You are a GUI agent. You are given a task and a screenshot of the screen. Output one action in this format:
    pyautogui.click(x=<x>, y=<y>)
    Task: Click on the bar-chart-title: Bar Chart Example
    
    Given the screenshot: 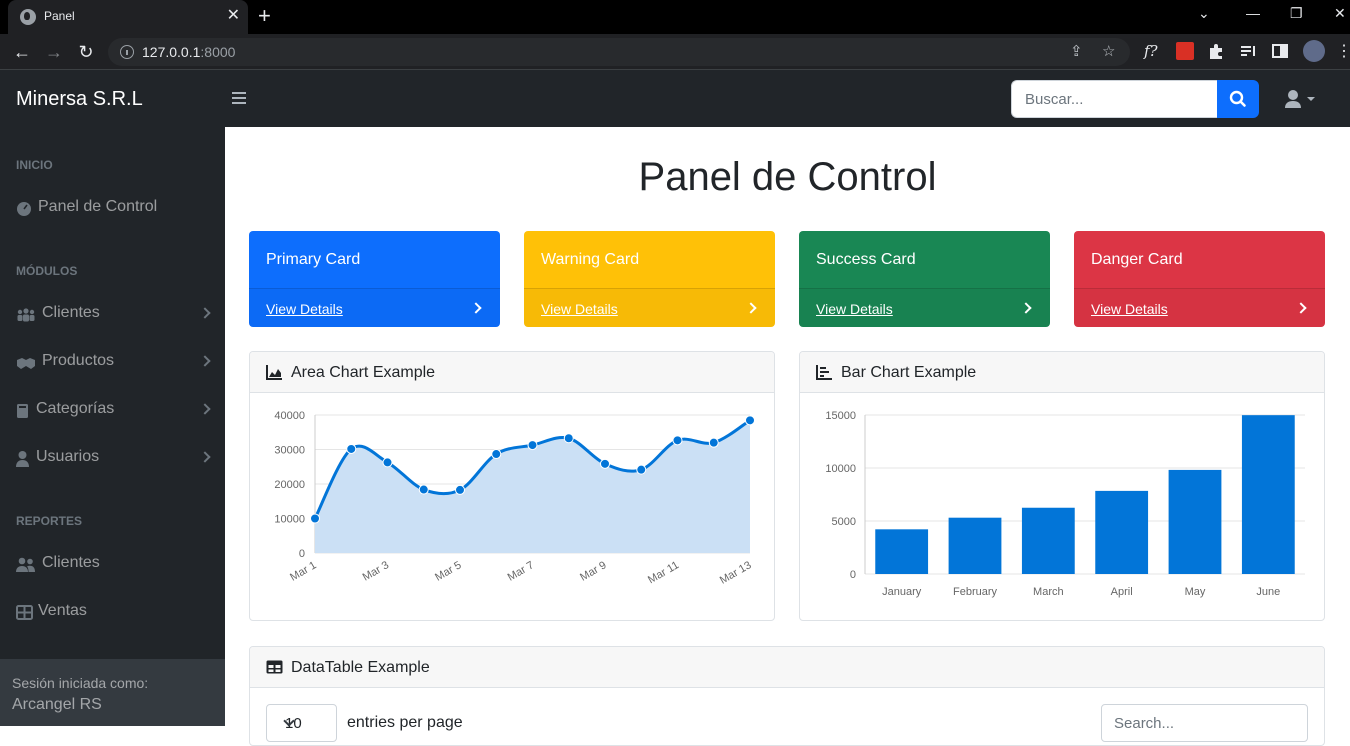 What is the action you would take?
    pyautogui.click(x=909, y=372)
    